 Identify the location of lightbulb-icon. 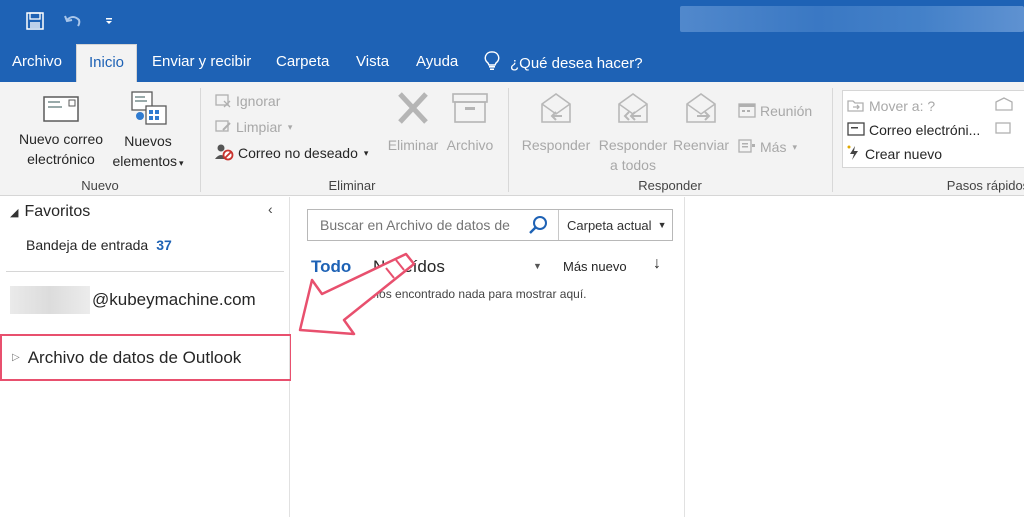
(492, 63).